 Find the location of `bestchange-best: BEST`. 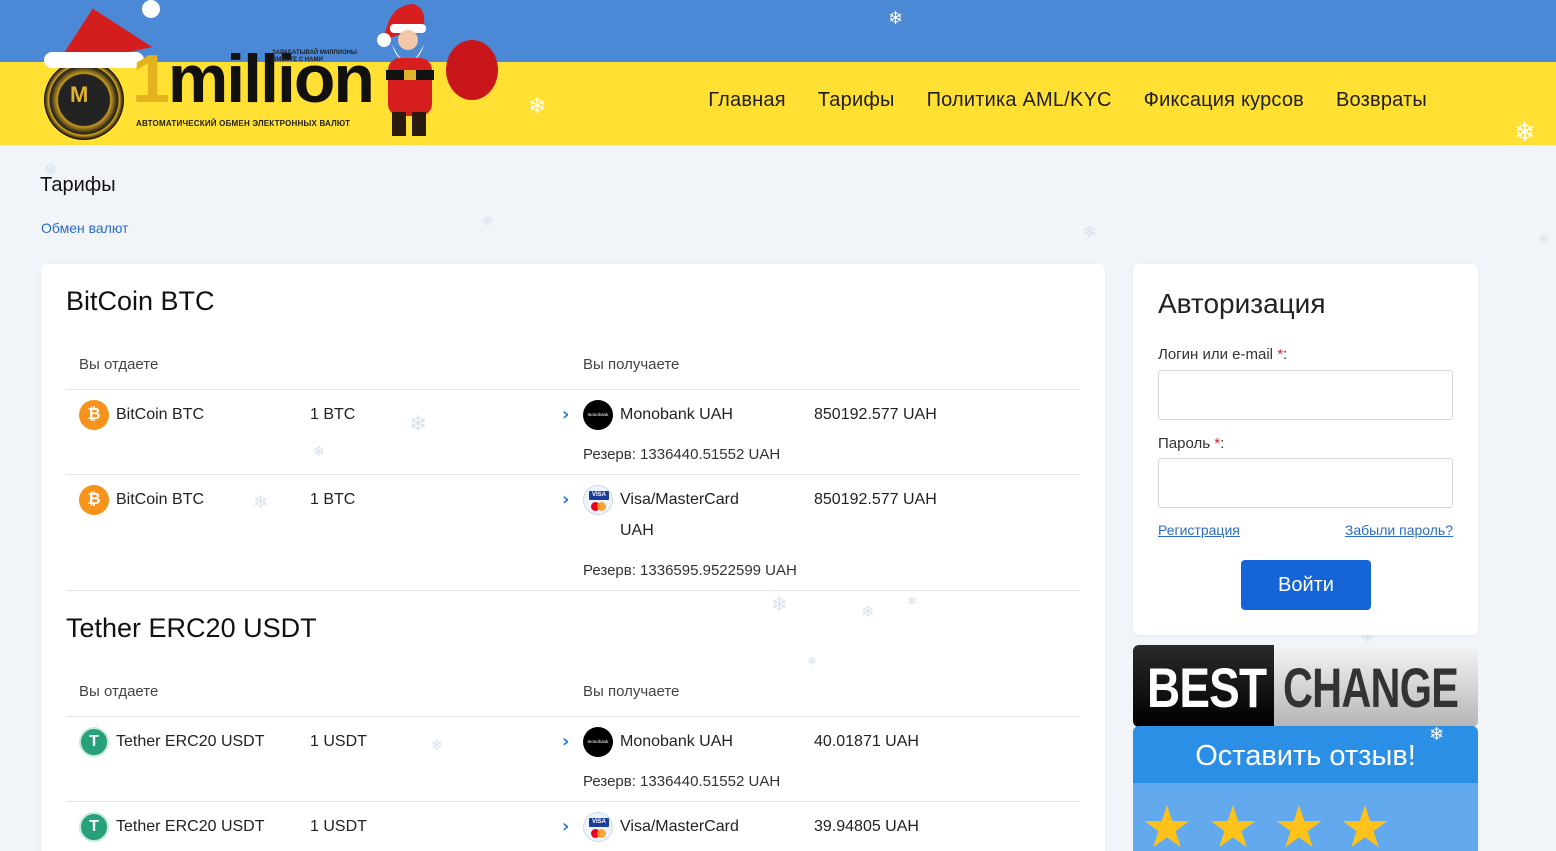

bestchange-best: BEST is located at coordinates (1207, 687).